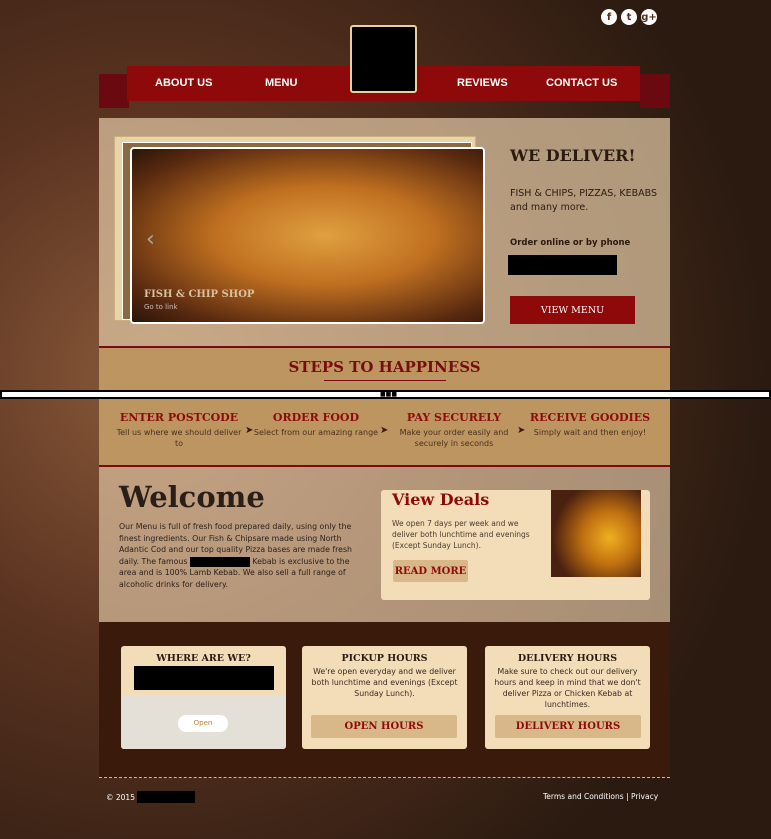 The height and width of the screenshot is (839, 771). What do you see at coordinates (384, 367) in the screenshot?
I see `steps-title: STEPS TO HAPPINESS` at bounding box center [384, 367].